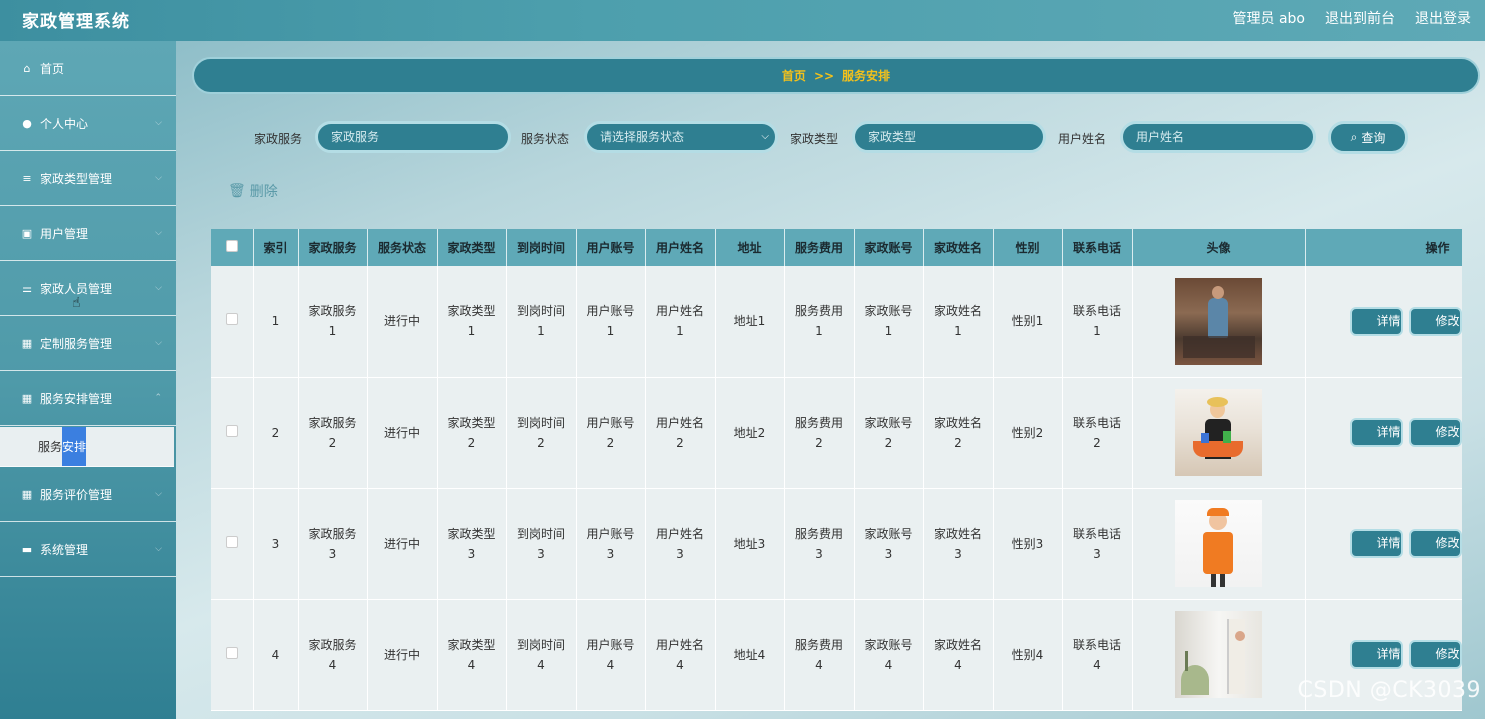  I want to click on sidebar-item-service-review: ▦ 服务评价管理 ⌵, so click(88, 494).